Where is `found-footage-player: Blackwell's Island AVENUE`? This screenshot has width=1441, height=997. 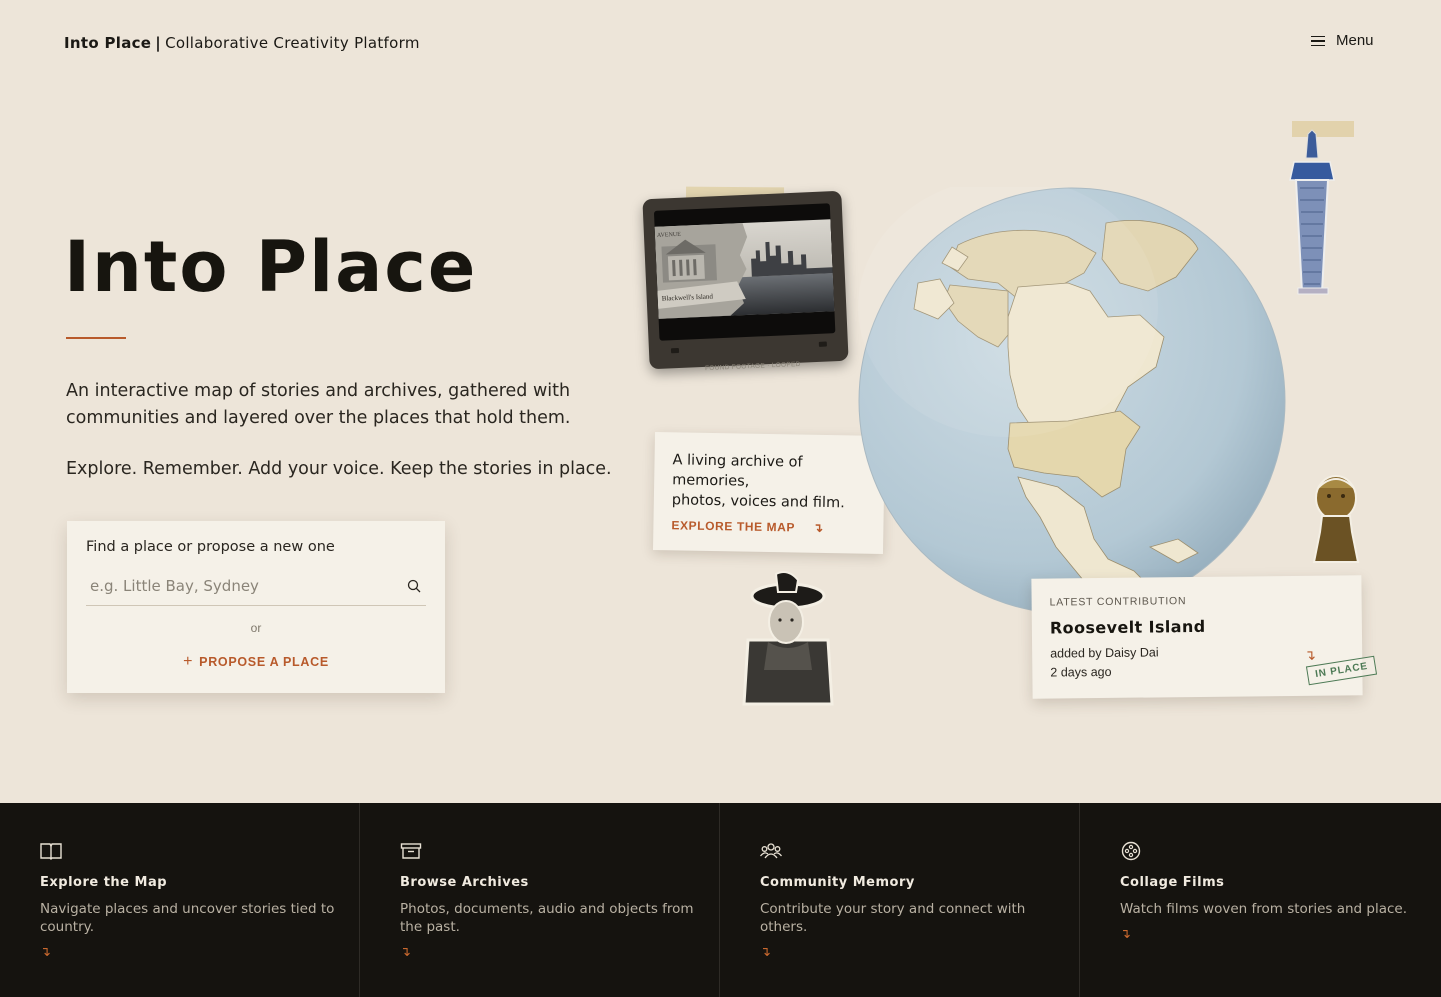 found-footage-player: Blackwell's Island AVENUE is located at coordinates (745, 280).